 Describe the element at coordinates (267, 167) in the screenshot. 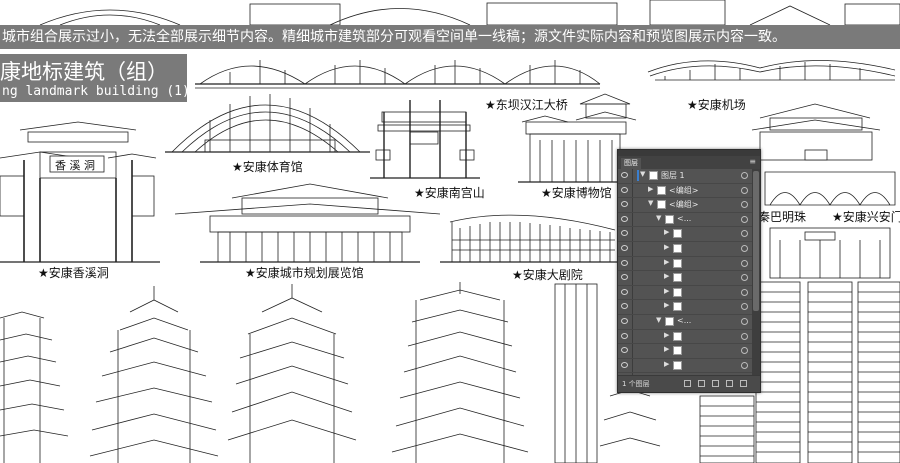

I see `label-stadium: ★安康体育馆` at that location.